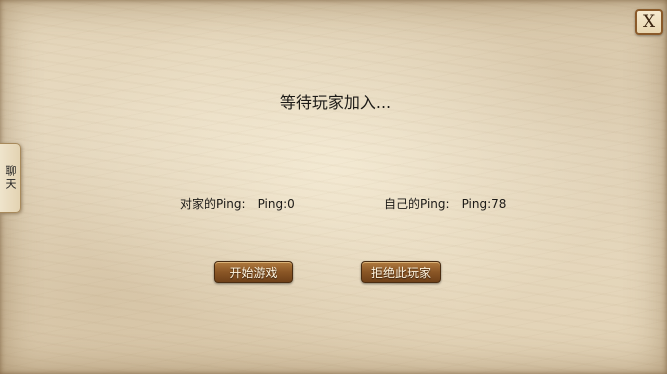  I want to click on chat-tab-label: 聊天, so click(10, 178).